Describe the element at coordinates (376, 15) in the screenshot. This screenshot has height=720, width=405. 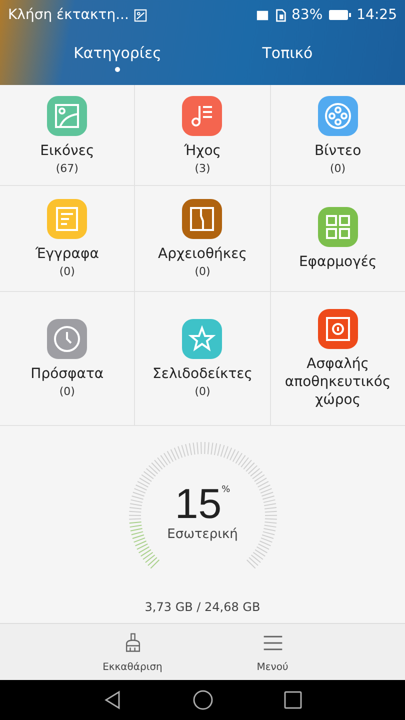
I see `clock-time: 14:25` at that location.